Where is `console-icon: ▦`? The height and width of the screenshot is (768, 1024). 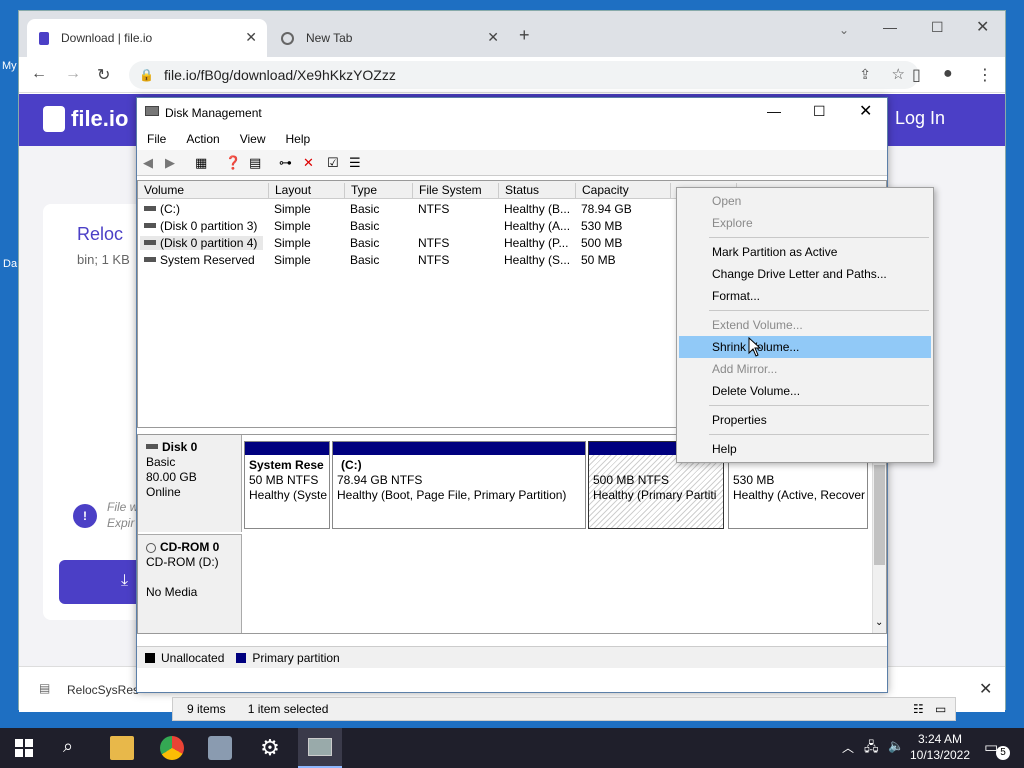
console-icon: ▦ is located at coordinates (201, 163).